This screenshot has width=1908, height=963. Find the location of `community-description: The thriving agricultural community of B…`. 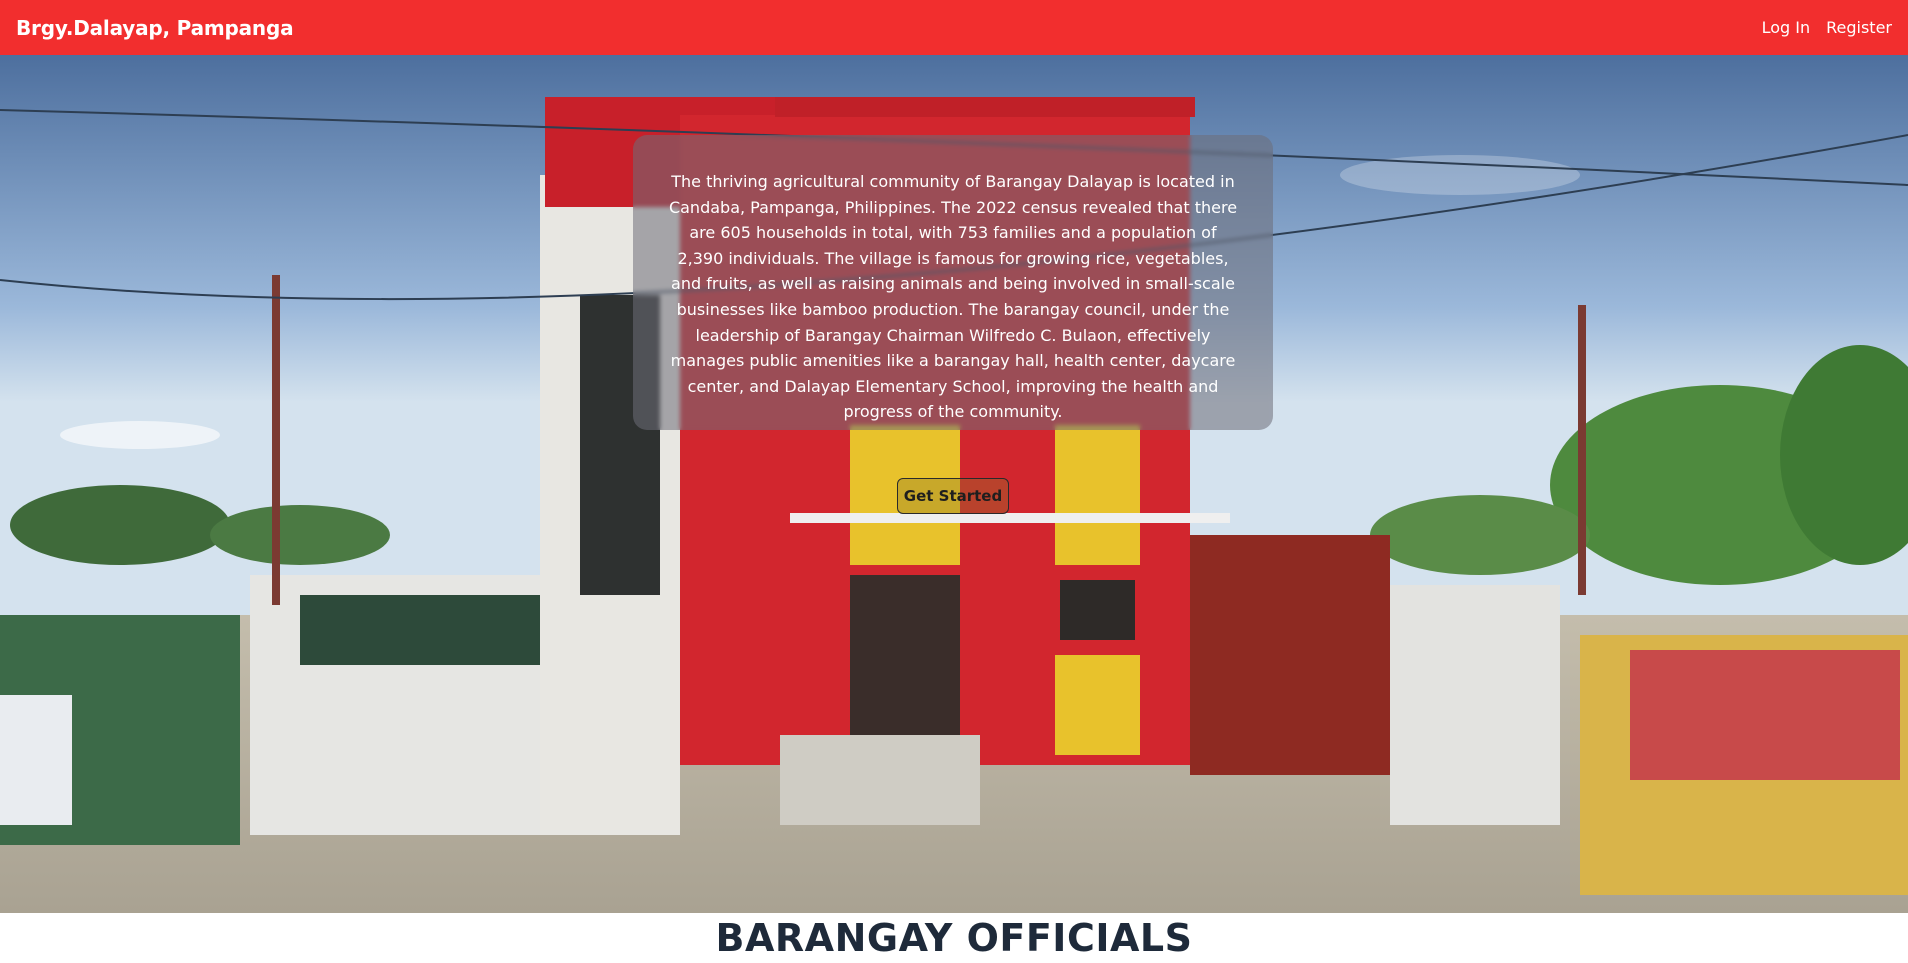

community-description: The thriving agricultural community of B… is located at coordinates (953, 282).